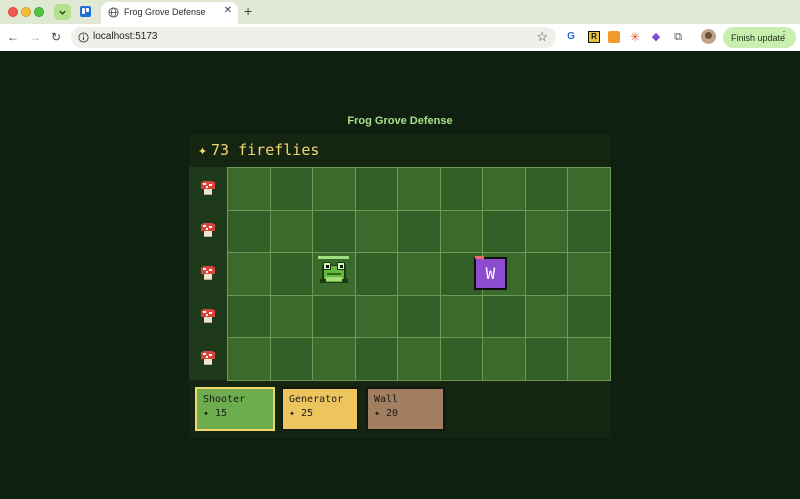  What do you see at coordinates (334, 271) in the screenshot?
I see `frog-shooter-unit` at bounding box center [334, 271].